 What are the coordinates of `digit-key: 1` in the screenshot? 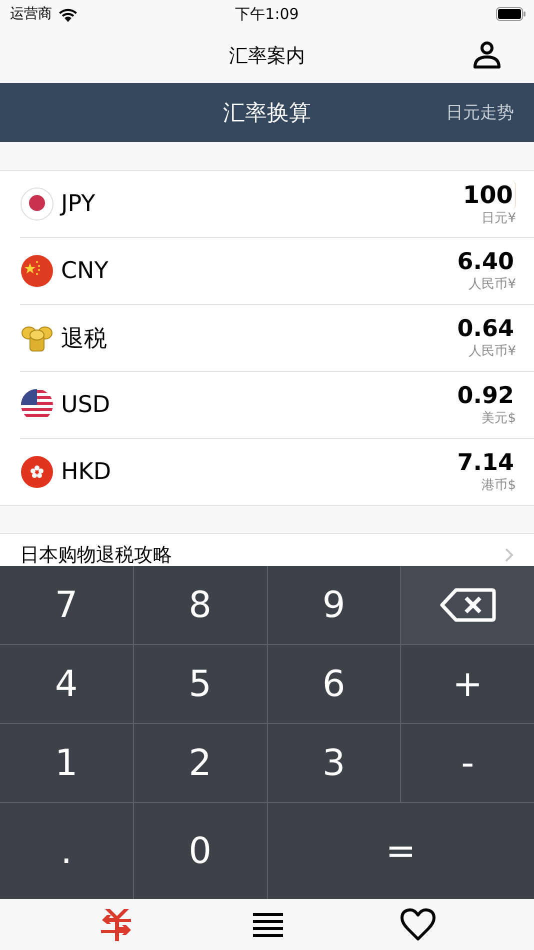 It's located at (66, 763).